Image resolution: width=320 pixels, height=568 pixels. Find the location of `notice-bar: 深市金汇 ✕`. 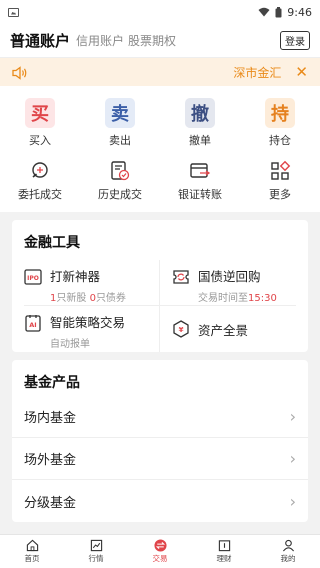

notice-bar: 深市金汇 ✕ is located at coordinates (160, 72).